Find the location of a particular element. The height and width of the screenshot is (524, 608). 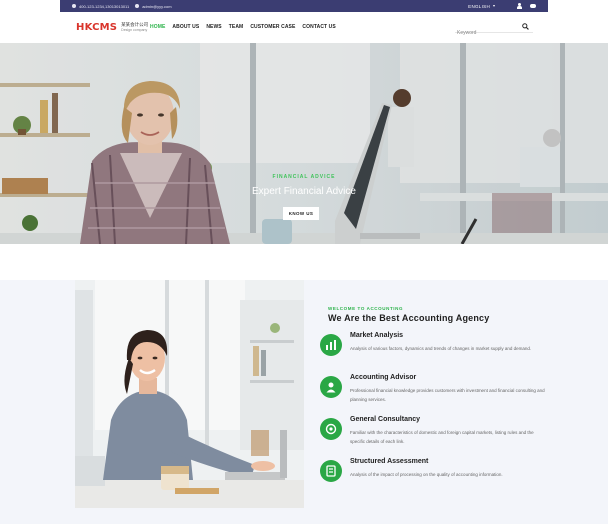

hero-kicker: FINANCIAL ADVICE is located at coordinates (304, 177).